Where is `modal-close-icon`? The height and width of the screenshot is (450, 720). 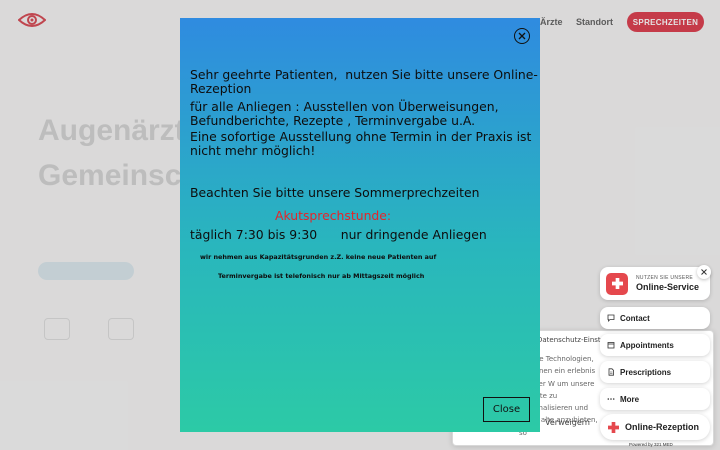 modal-close-icon is located at coordinates (522, 36).